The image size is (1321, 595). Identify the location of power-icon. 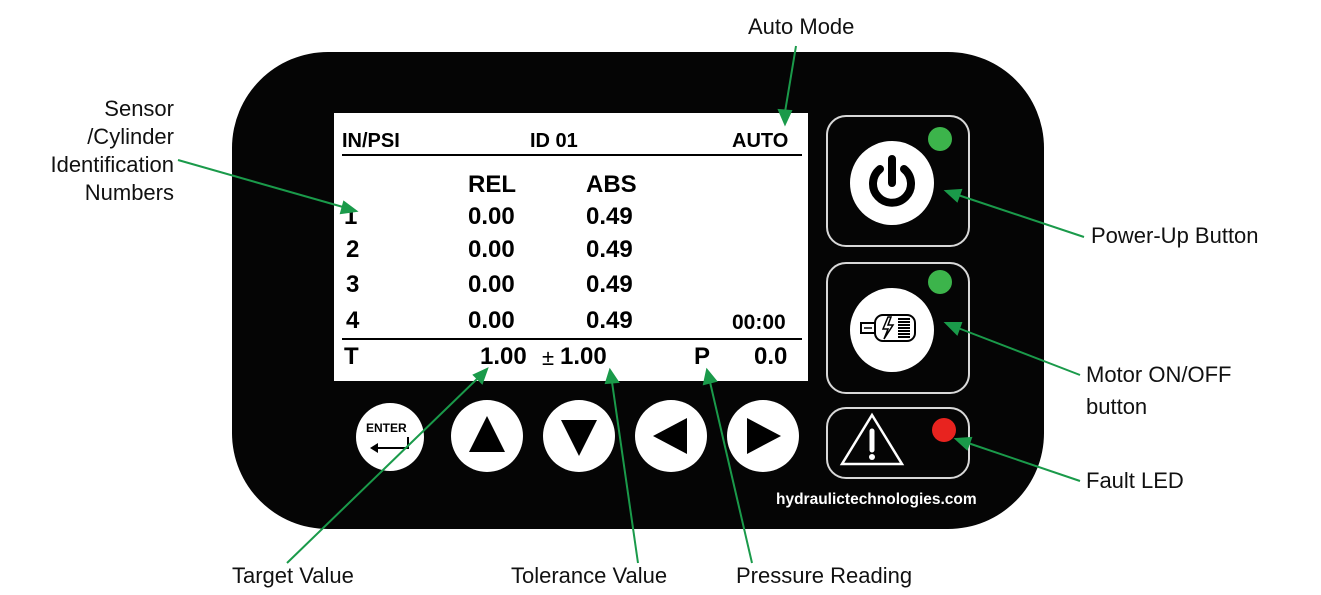
(892, 181).